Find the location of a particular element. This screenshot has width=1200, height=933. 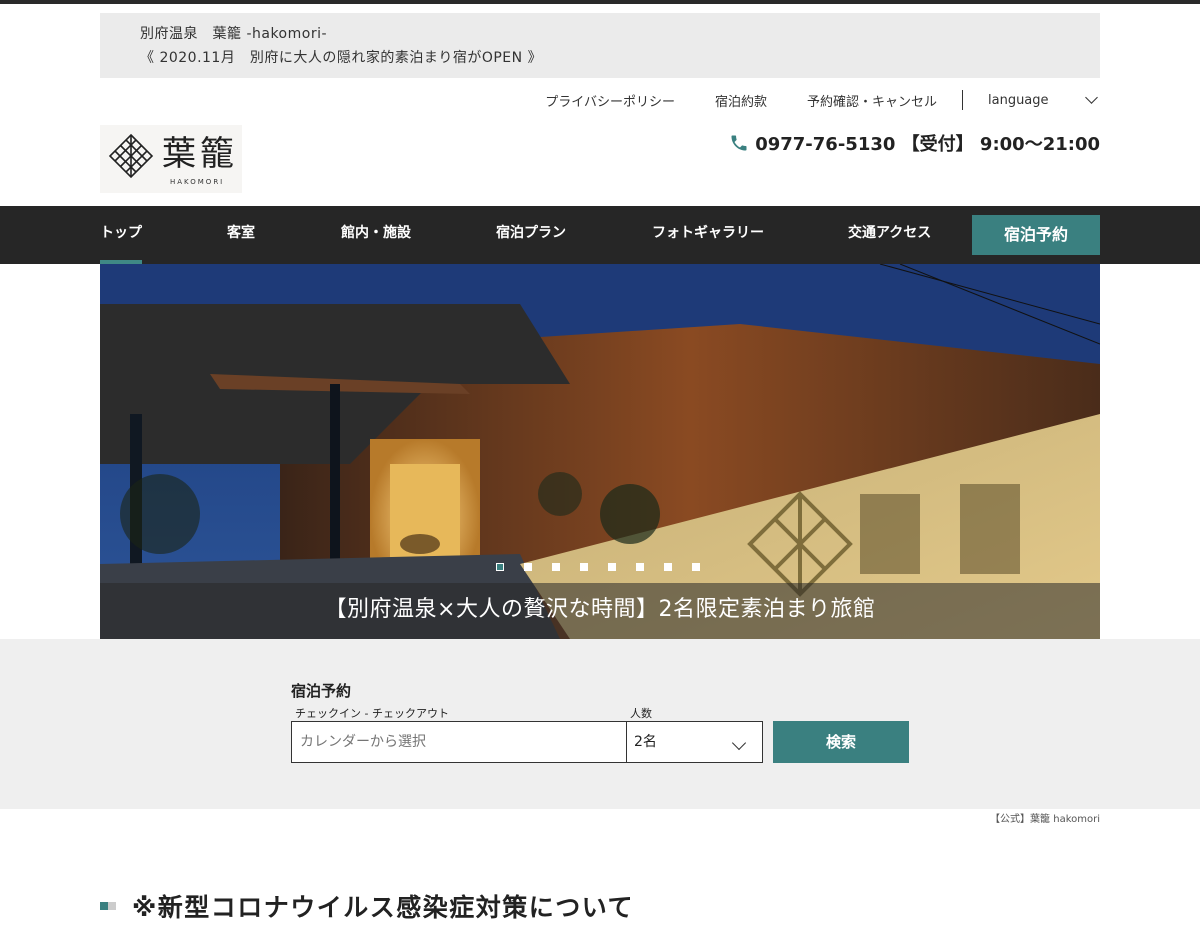

slider-dots is located at coordinates (608, 567).